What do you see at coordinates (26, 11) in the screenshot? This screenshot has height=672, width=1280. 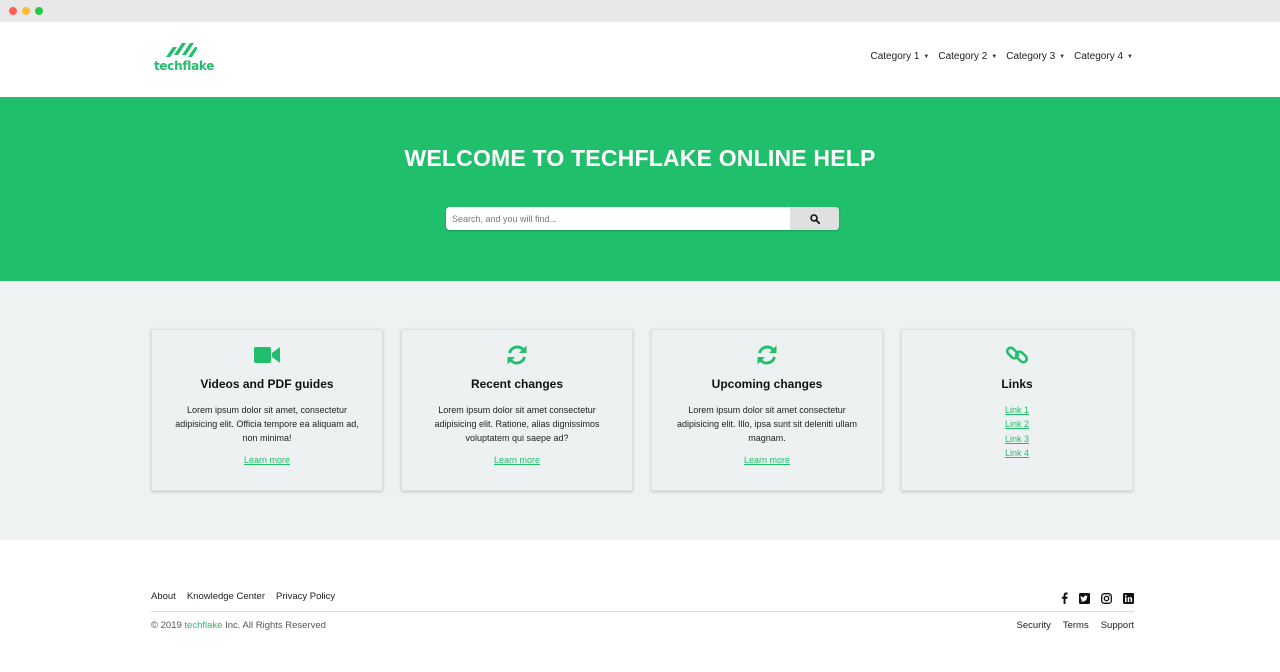 I see `minimize-window-dot` at bounding box center [26, 11].